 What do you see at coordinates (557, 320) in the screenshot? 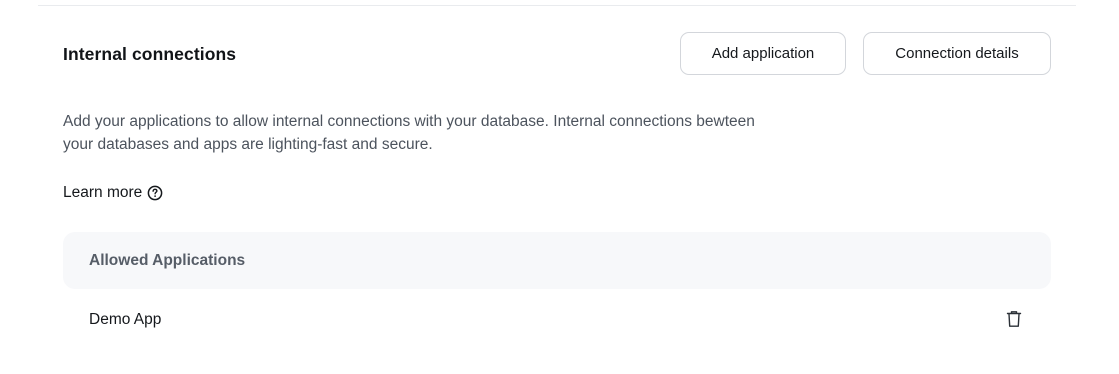
I see `table-row: Demo App` at bounding box center [557, 320].